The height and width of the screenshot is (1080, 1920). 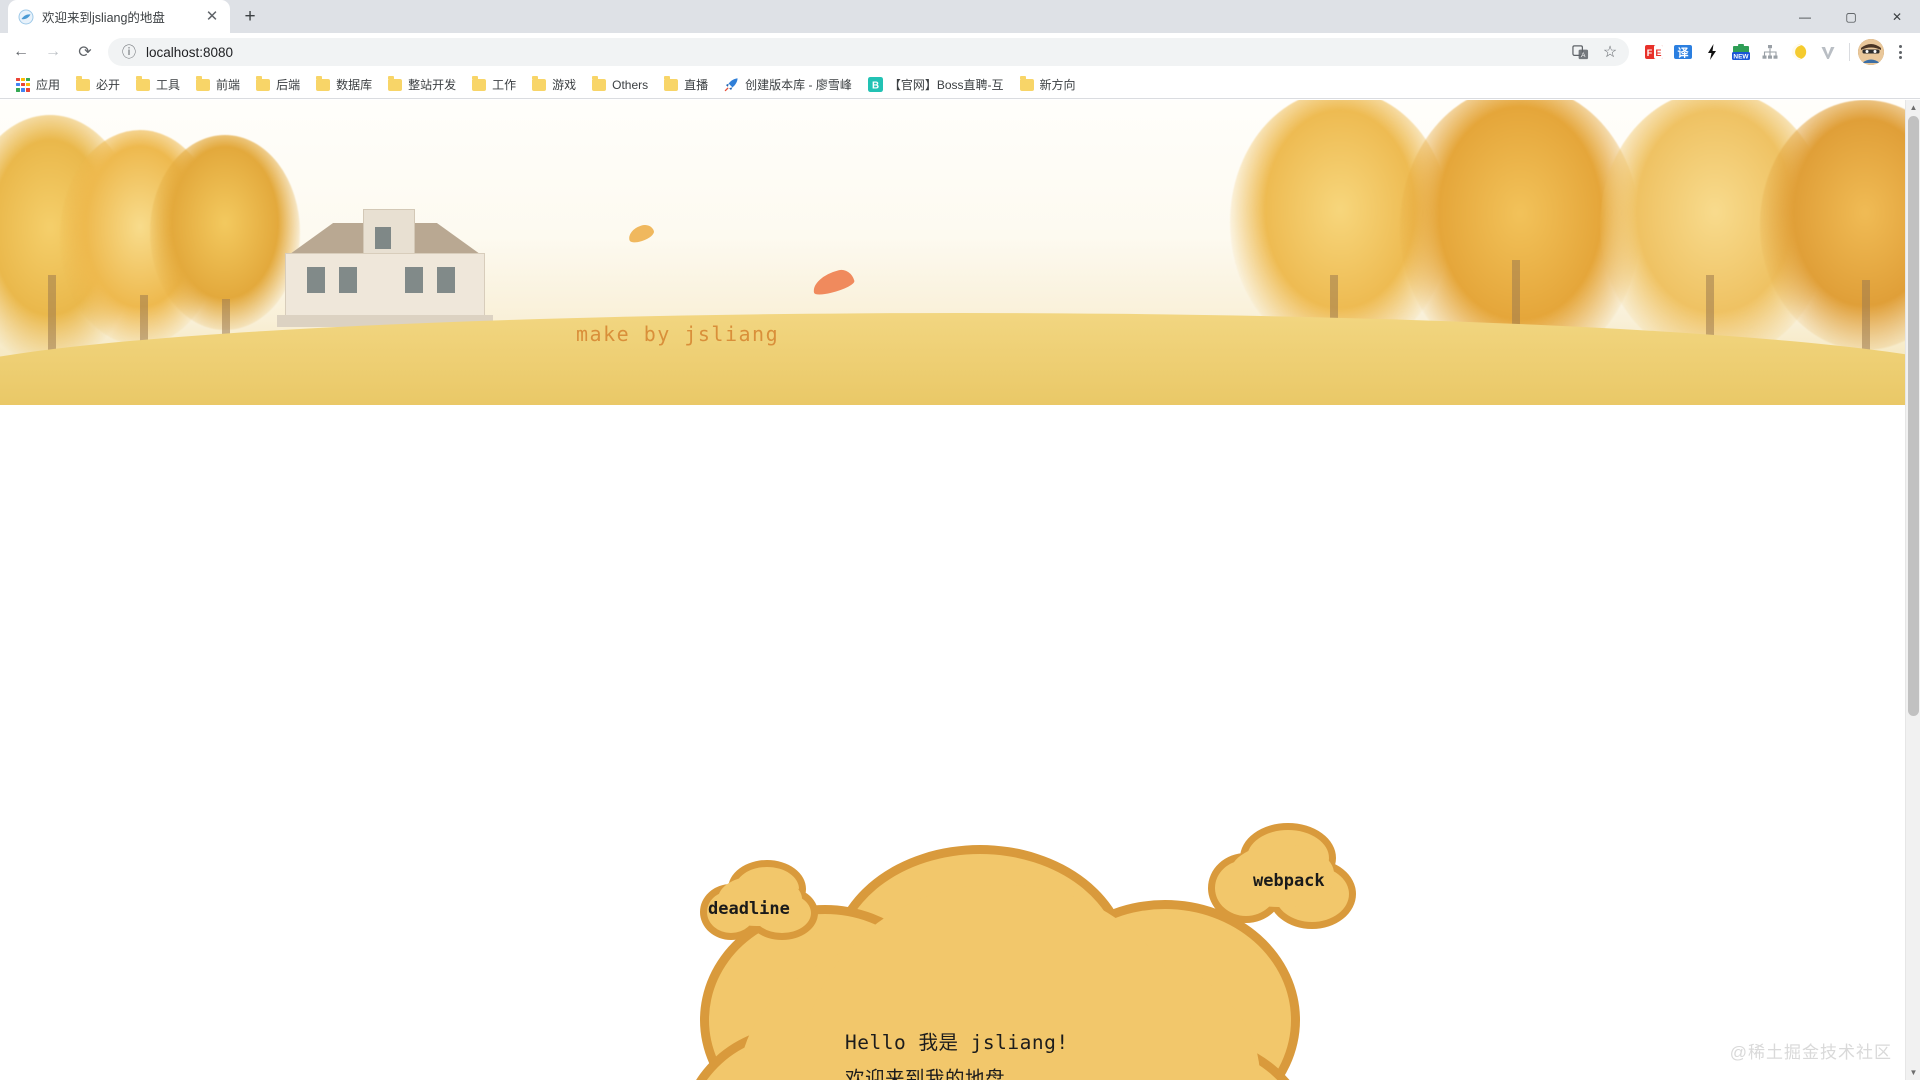 I want to click on bookmark-fullsite: 整站开发, so click(x=422, y=84).